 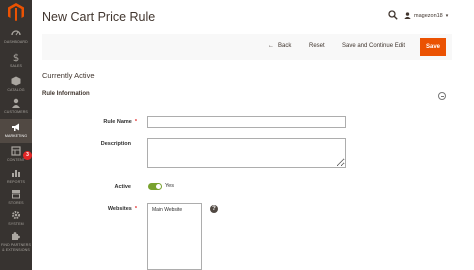 I want to click on active-toggle, so click(x=155, y=186).